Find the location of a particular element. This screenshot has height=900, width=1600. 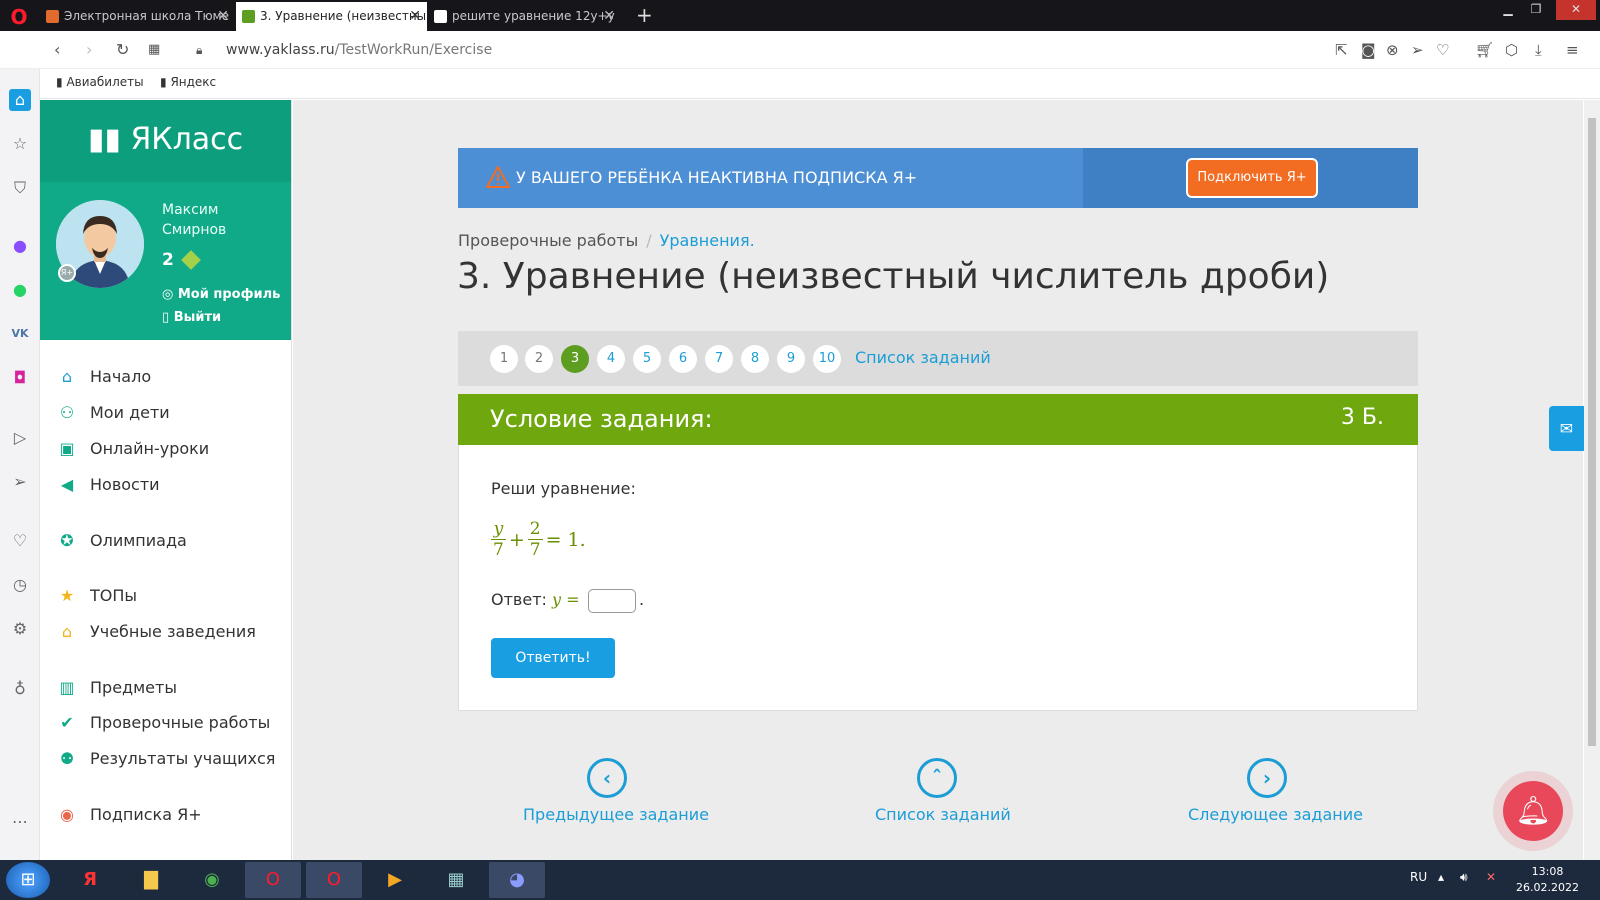

opera-menu-icon: O is located at coordinates (19, 17).